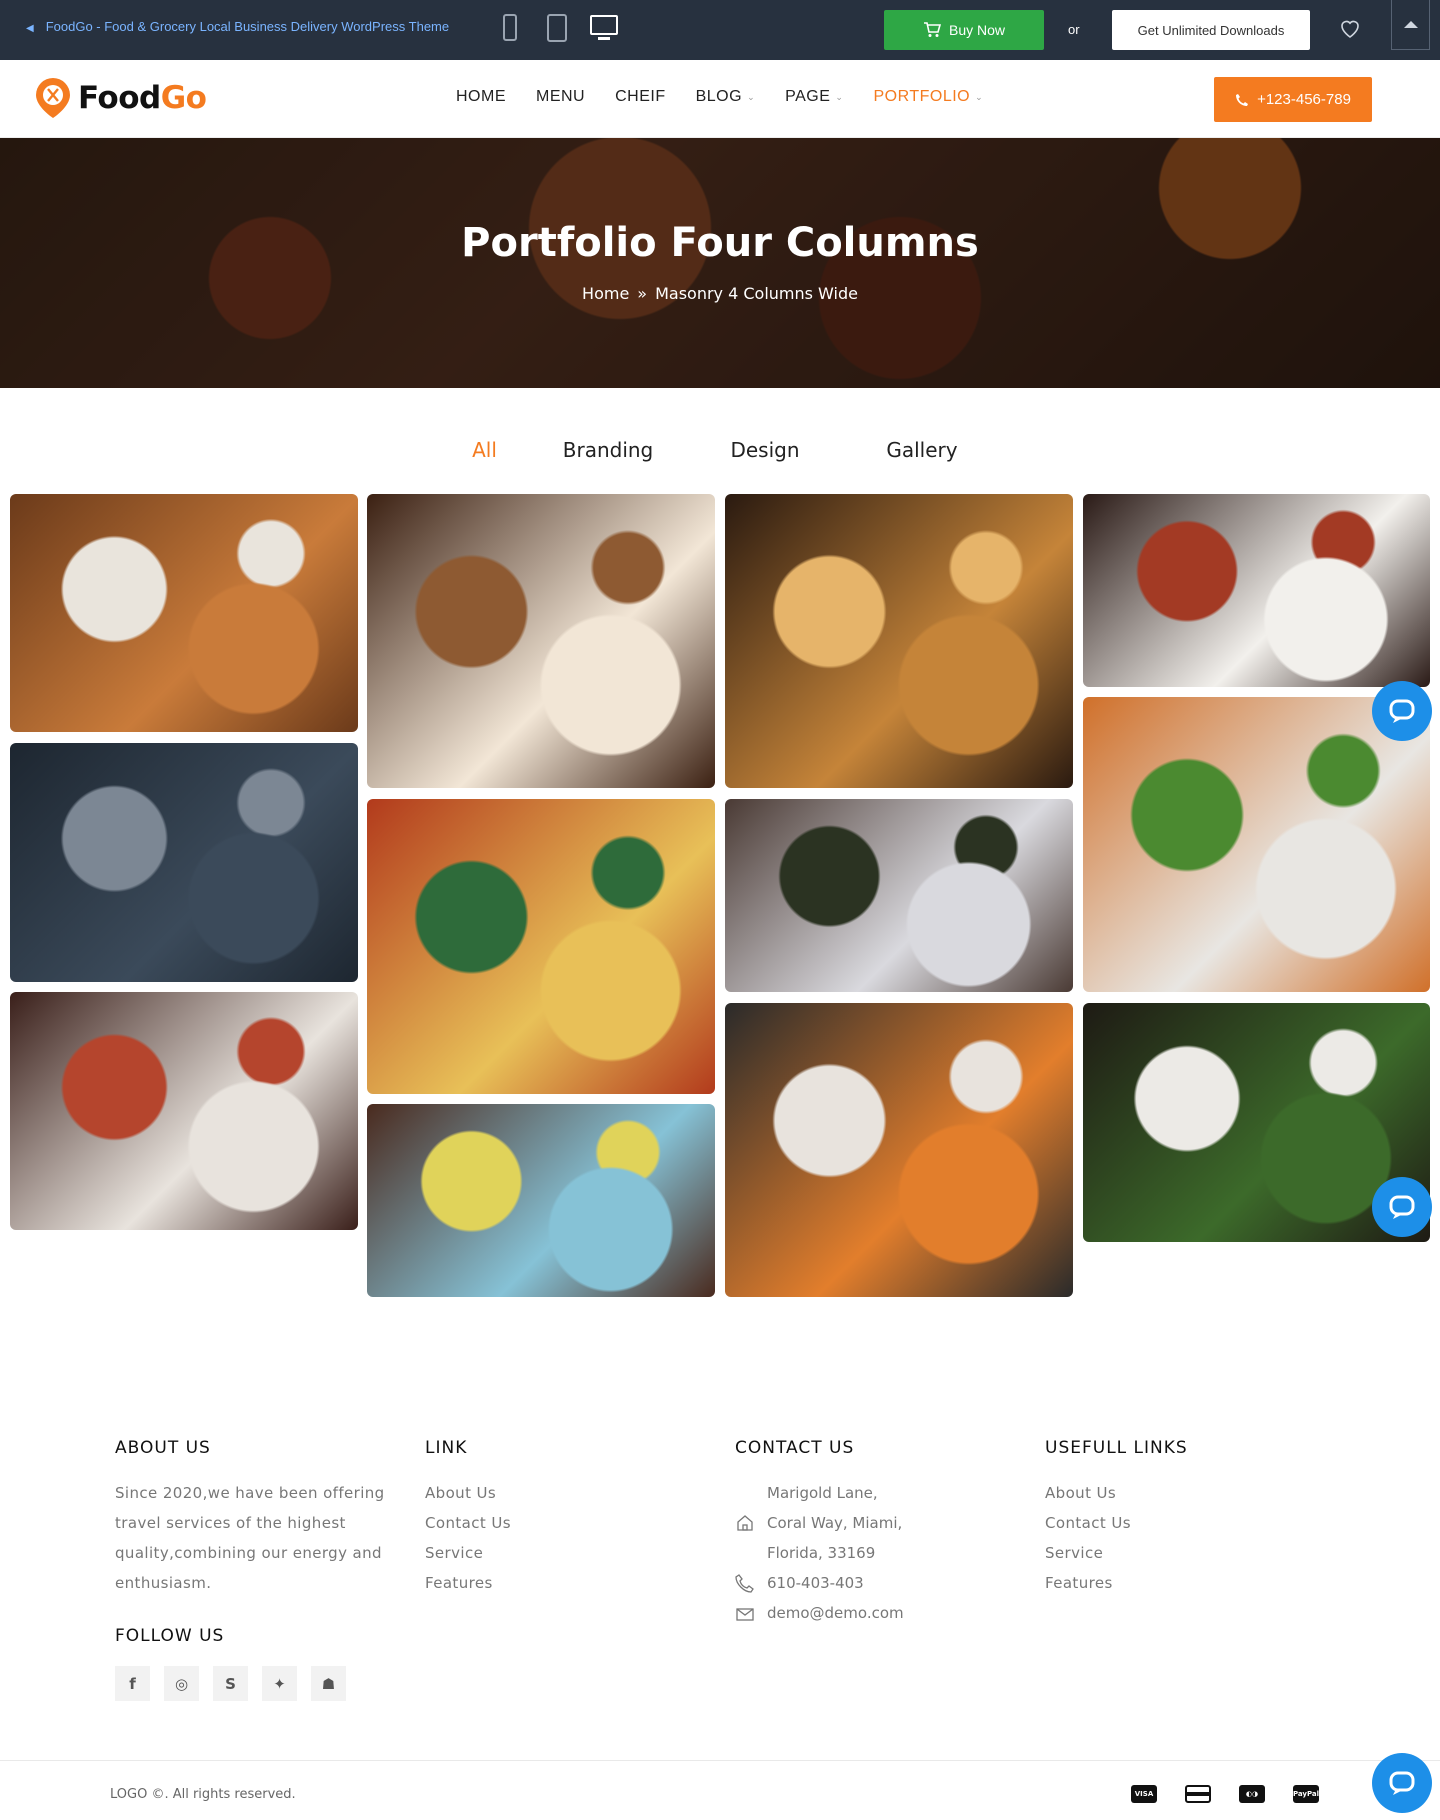 This screenshot has width=1440, height=1820. Describe the element at coordinates (720, 243) in the screenshot. I see `page-title: Portfolio Four Columns` at that location.